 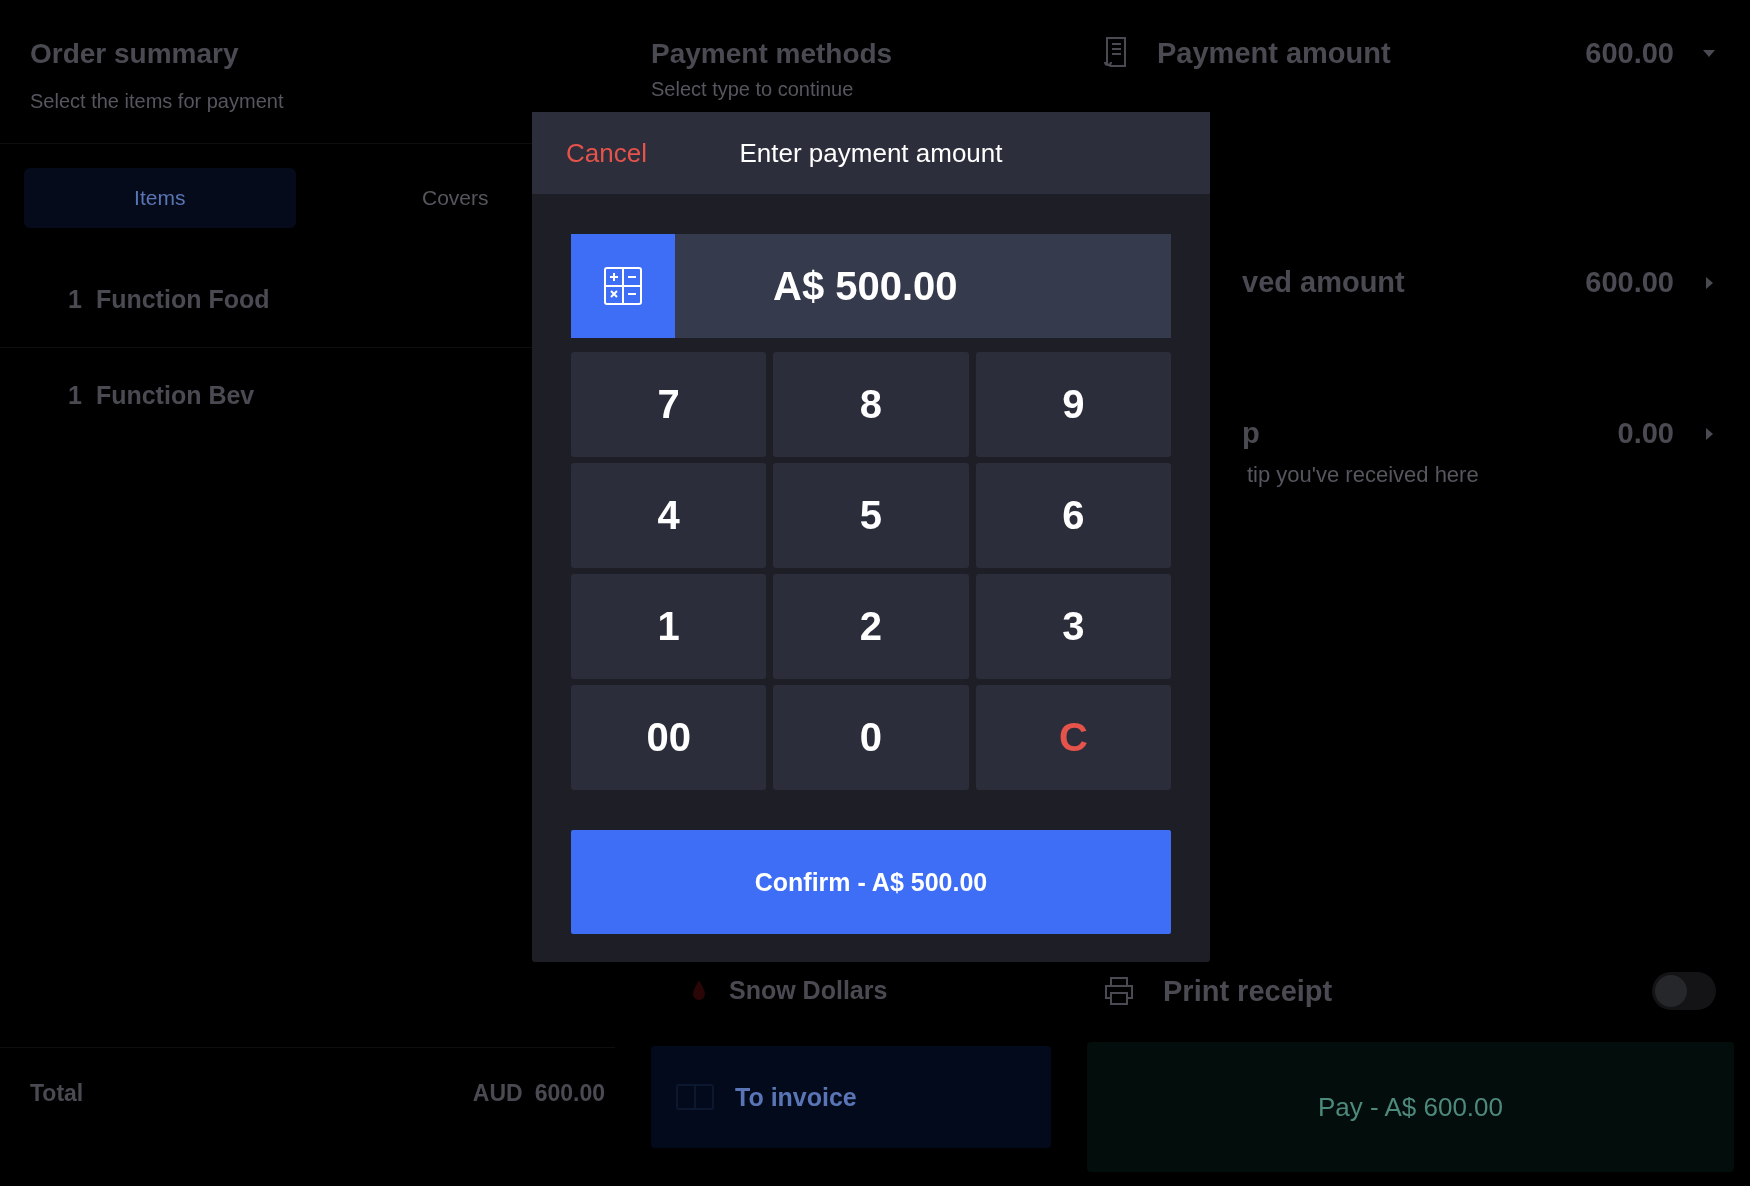 What do you see at coordinates (160, 198) in the screenshot?
I see `segment-tab: Items` at bounding box center [160, 198].